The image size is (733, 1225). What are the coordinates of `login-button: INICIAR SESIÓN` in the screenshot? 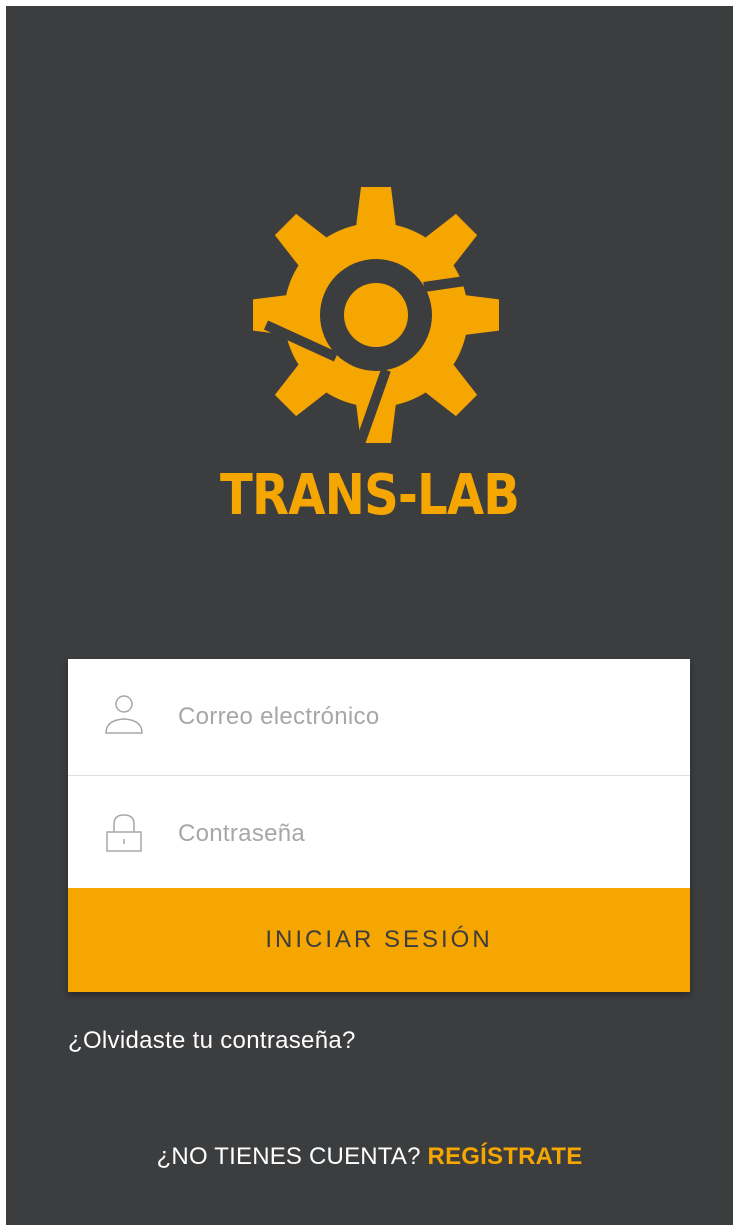 It's located at (379, 940).